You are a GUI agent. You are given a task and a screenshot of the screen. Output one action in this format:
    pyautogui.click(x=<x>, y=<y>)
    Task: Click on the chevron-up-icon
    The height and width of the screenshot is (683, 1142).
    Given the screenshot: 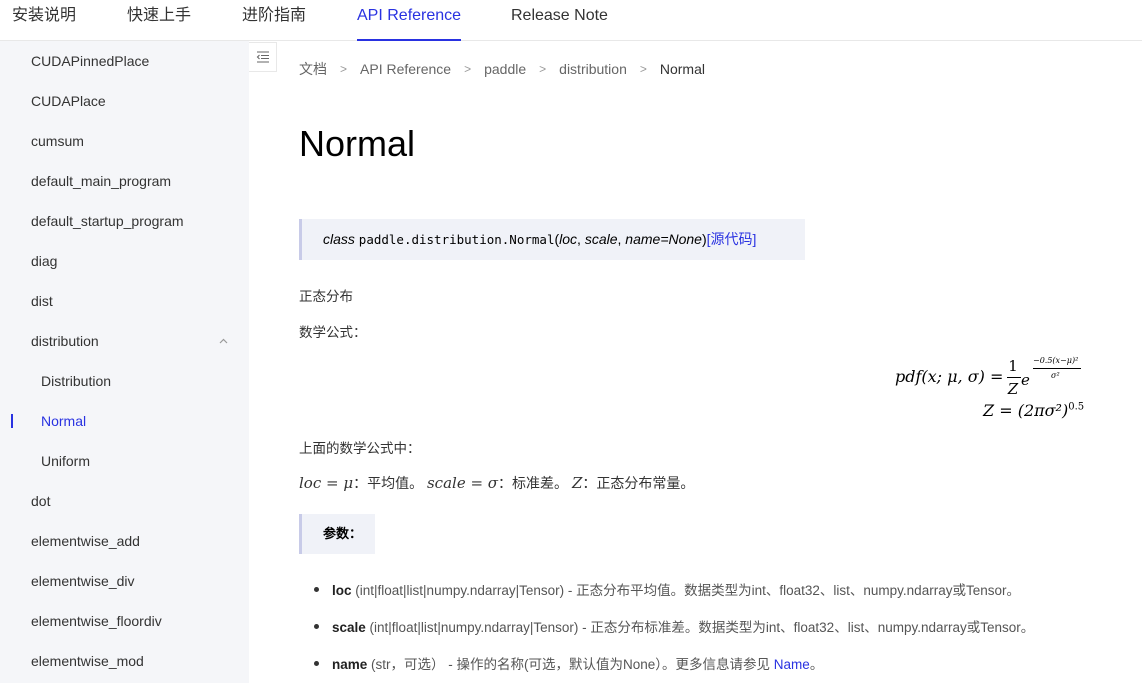 What is the action you would take?
    pyautogui.click(x=223, y=341)
    